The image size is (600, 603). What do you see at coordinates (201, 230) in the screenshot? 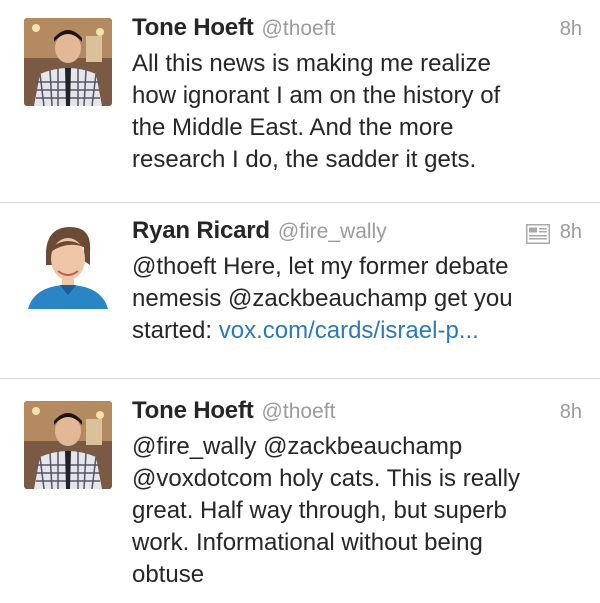
I see `display-name: Ryan Ricard` at bounding box center [201, 230].